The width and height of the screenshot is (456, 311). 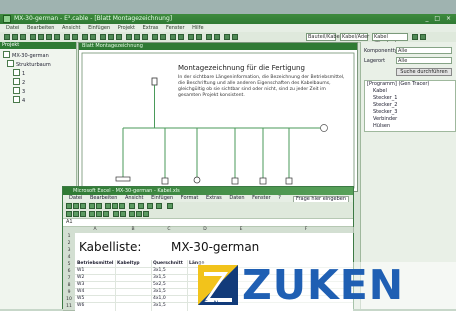 What do you see at coordinates (80, 284) in the screenshot?
I see `table-cell: W3` at bounding box center [80, 284].